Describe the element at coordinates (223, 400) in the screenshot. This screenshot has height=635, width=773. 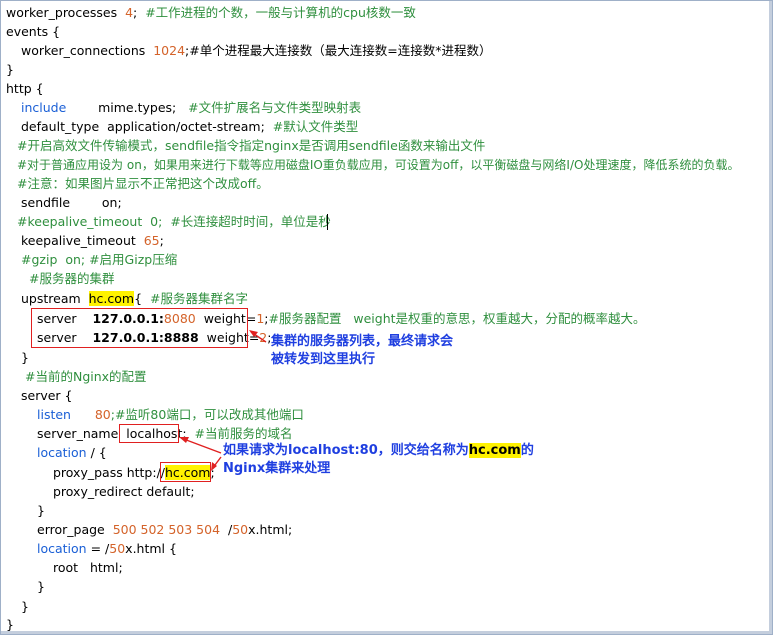
I see `annotation-arrows` at that location.